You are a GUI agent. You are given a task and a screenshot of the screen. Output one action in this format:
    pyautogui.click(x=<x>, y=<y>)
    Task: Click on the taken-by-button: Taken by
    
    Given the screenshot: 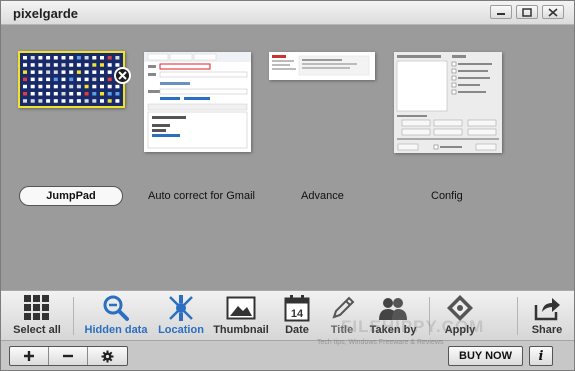 What is the action you would take?
    pyautogui.click(x=393, y=316)
    